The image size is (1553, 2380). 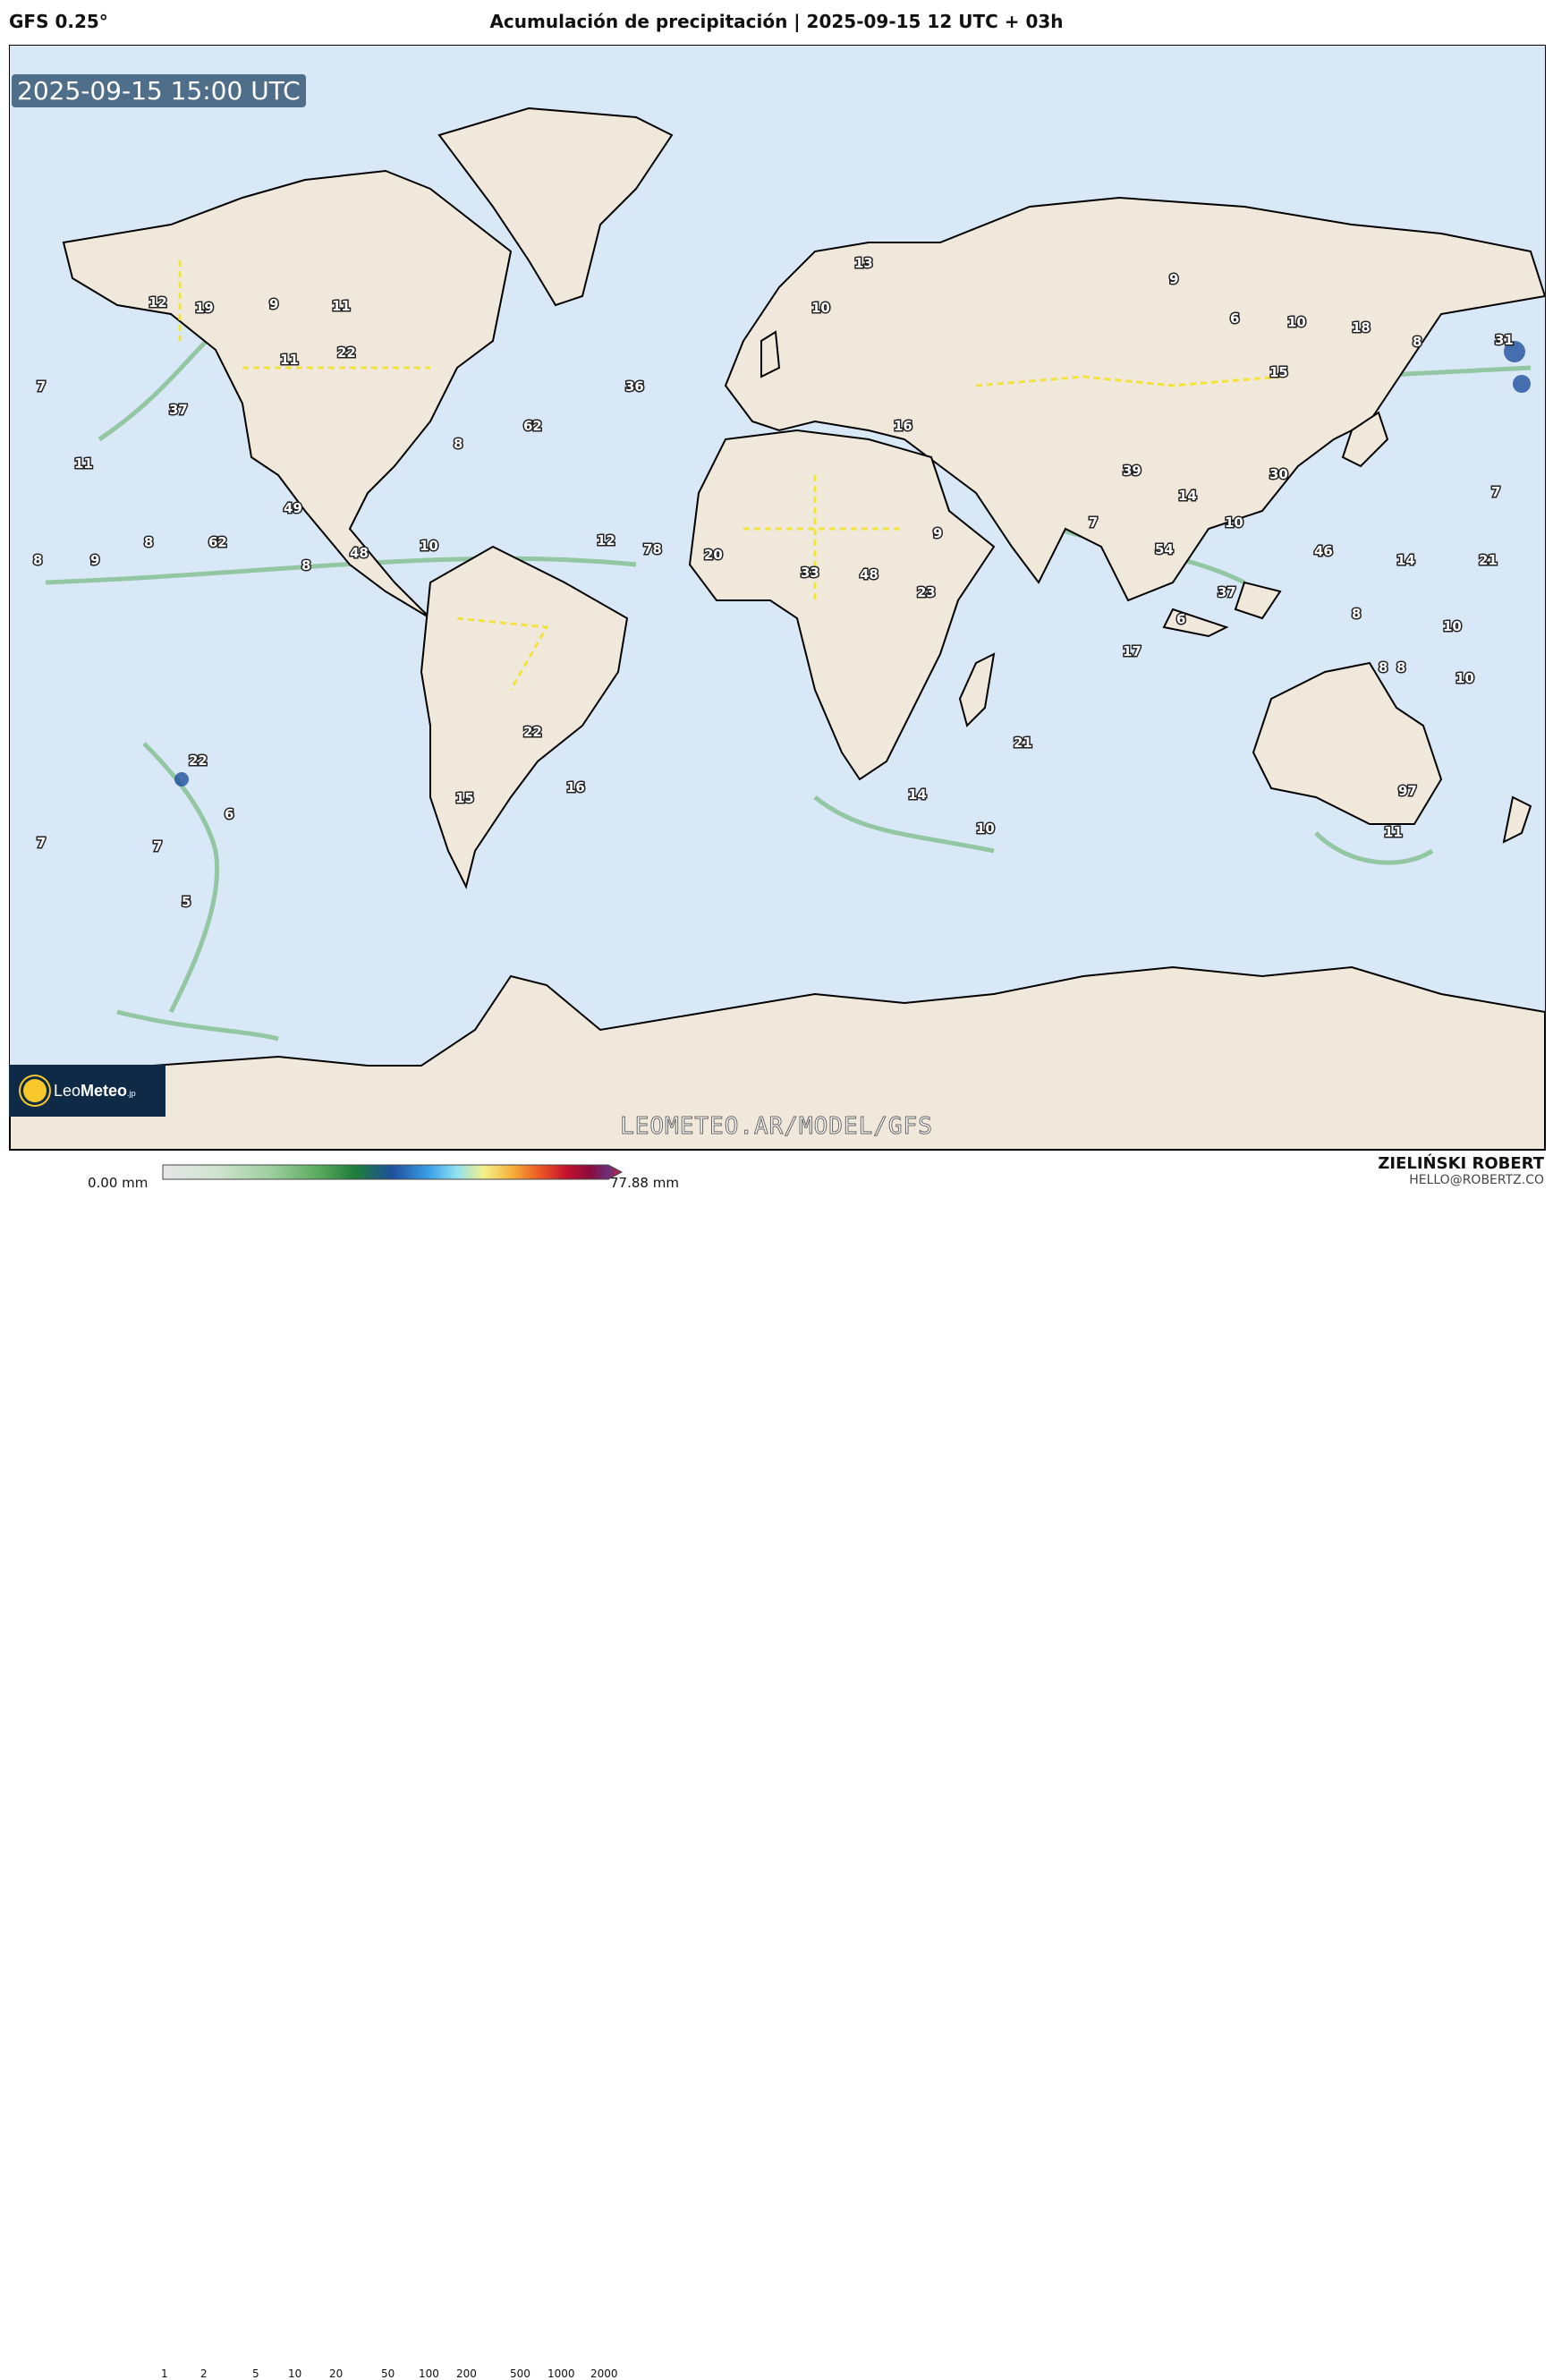 What do you see at coordinates (119, 1183) in the screenshot?
I see `legend-min-label: 0.00 mm` at bounding box center [119, 1183].